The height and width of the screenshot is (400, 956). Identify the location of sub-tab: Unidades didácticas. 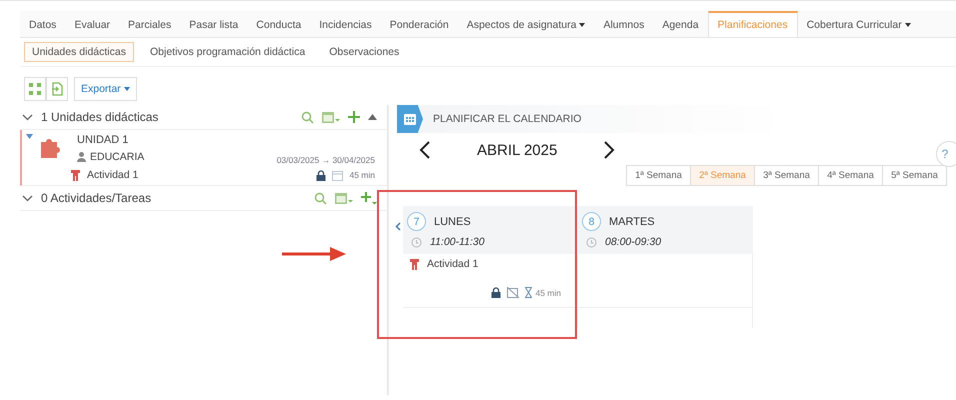
(79, 52).